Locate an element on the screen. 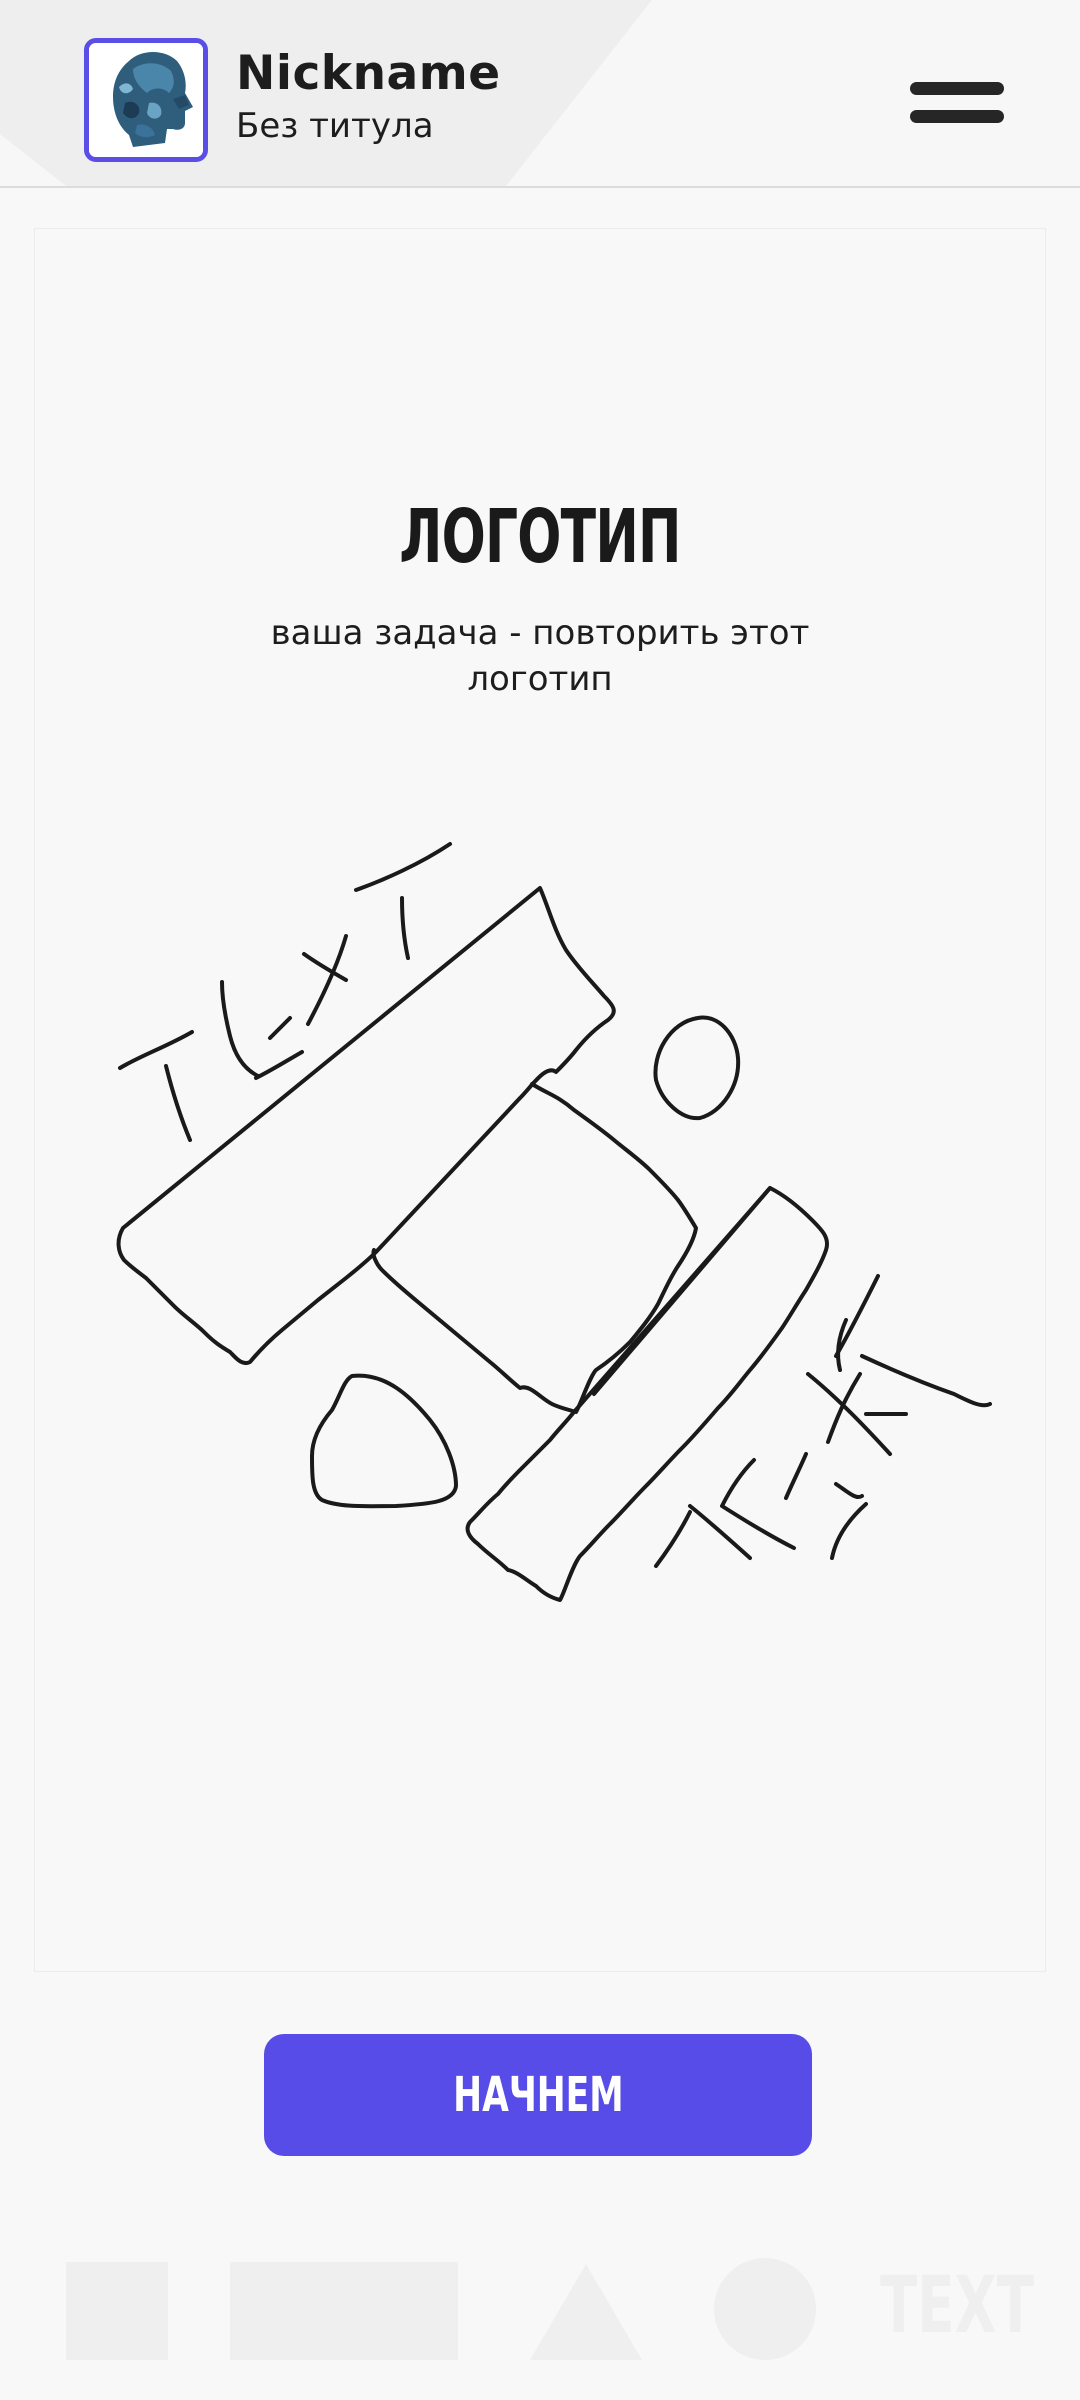 The height and width of the screenshot is (2400, 1080). start-button: НАЧНЕМ is located at coordinates (538, 2095).